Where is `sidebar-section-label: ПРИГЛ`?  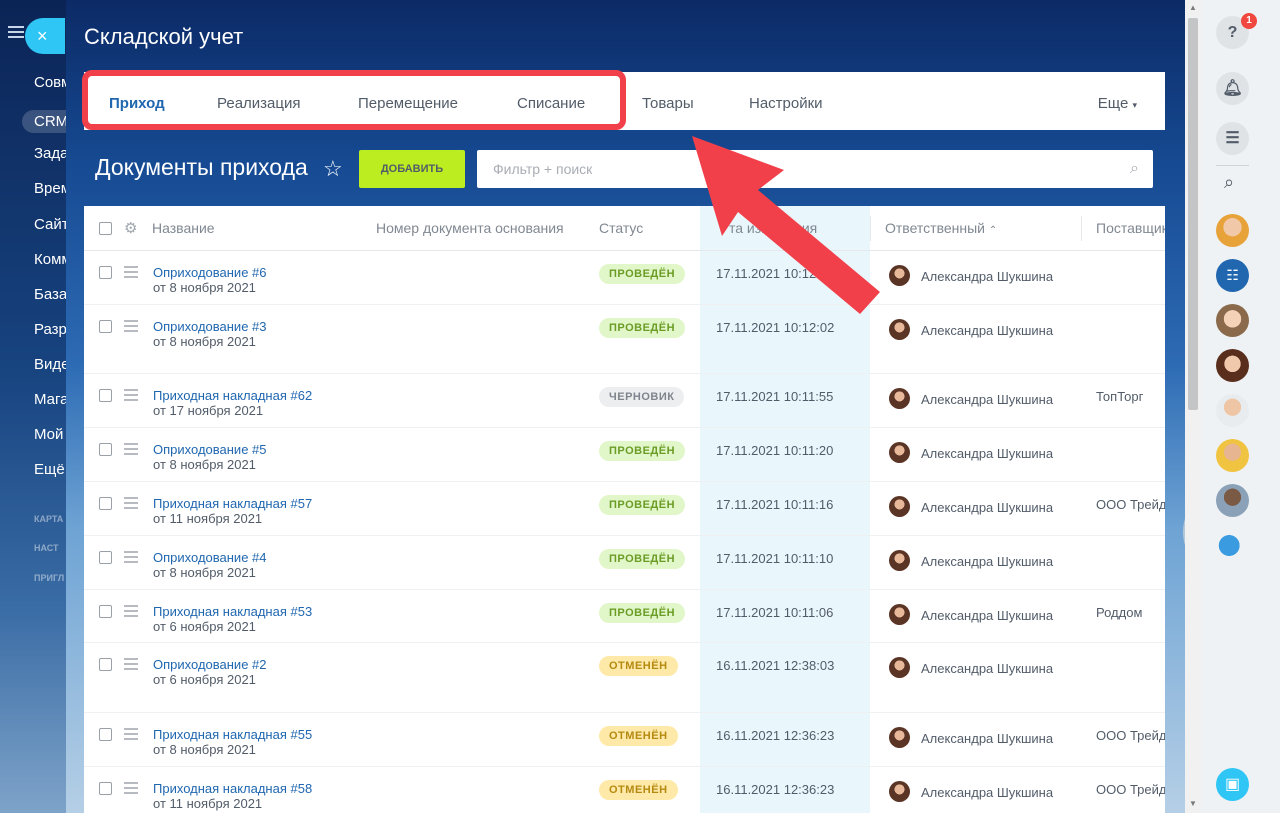
sidebar-section-label: ПРИГЛ is located at coordinates (49, 578).